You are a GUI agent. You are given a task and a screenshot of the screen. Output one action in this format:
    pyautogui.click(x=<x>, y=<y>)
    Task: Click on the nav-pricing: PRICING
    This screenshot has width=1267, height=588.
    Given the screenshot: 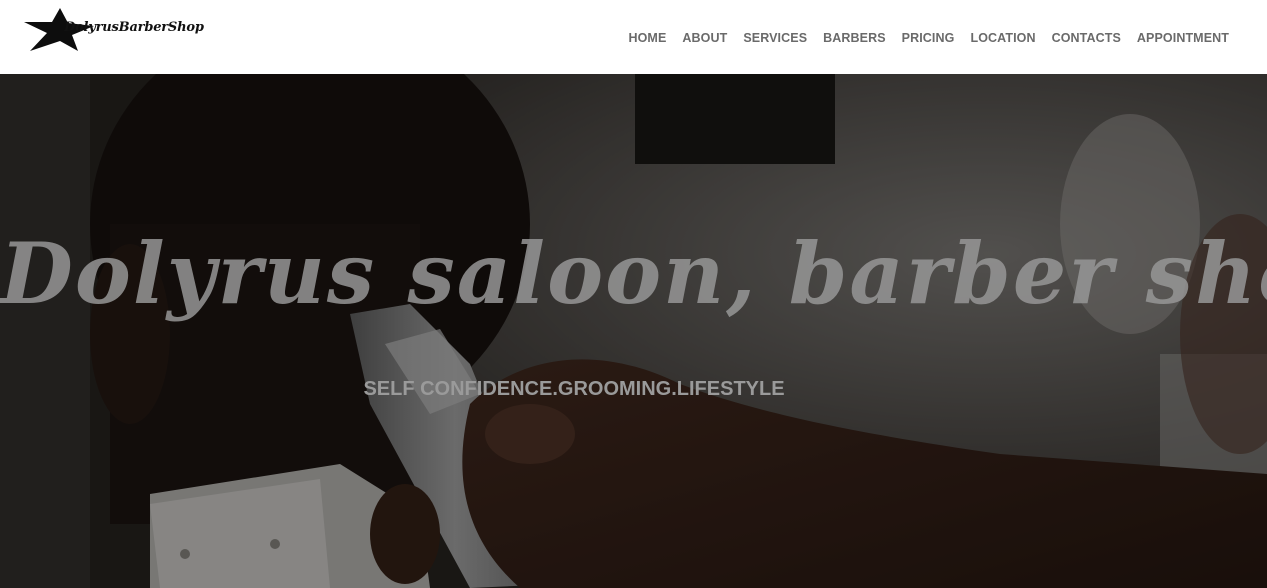 What is the action you would take?
    pyautogui.click(x=928, y=38)
    